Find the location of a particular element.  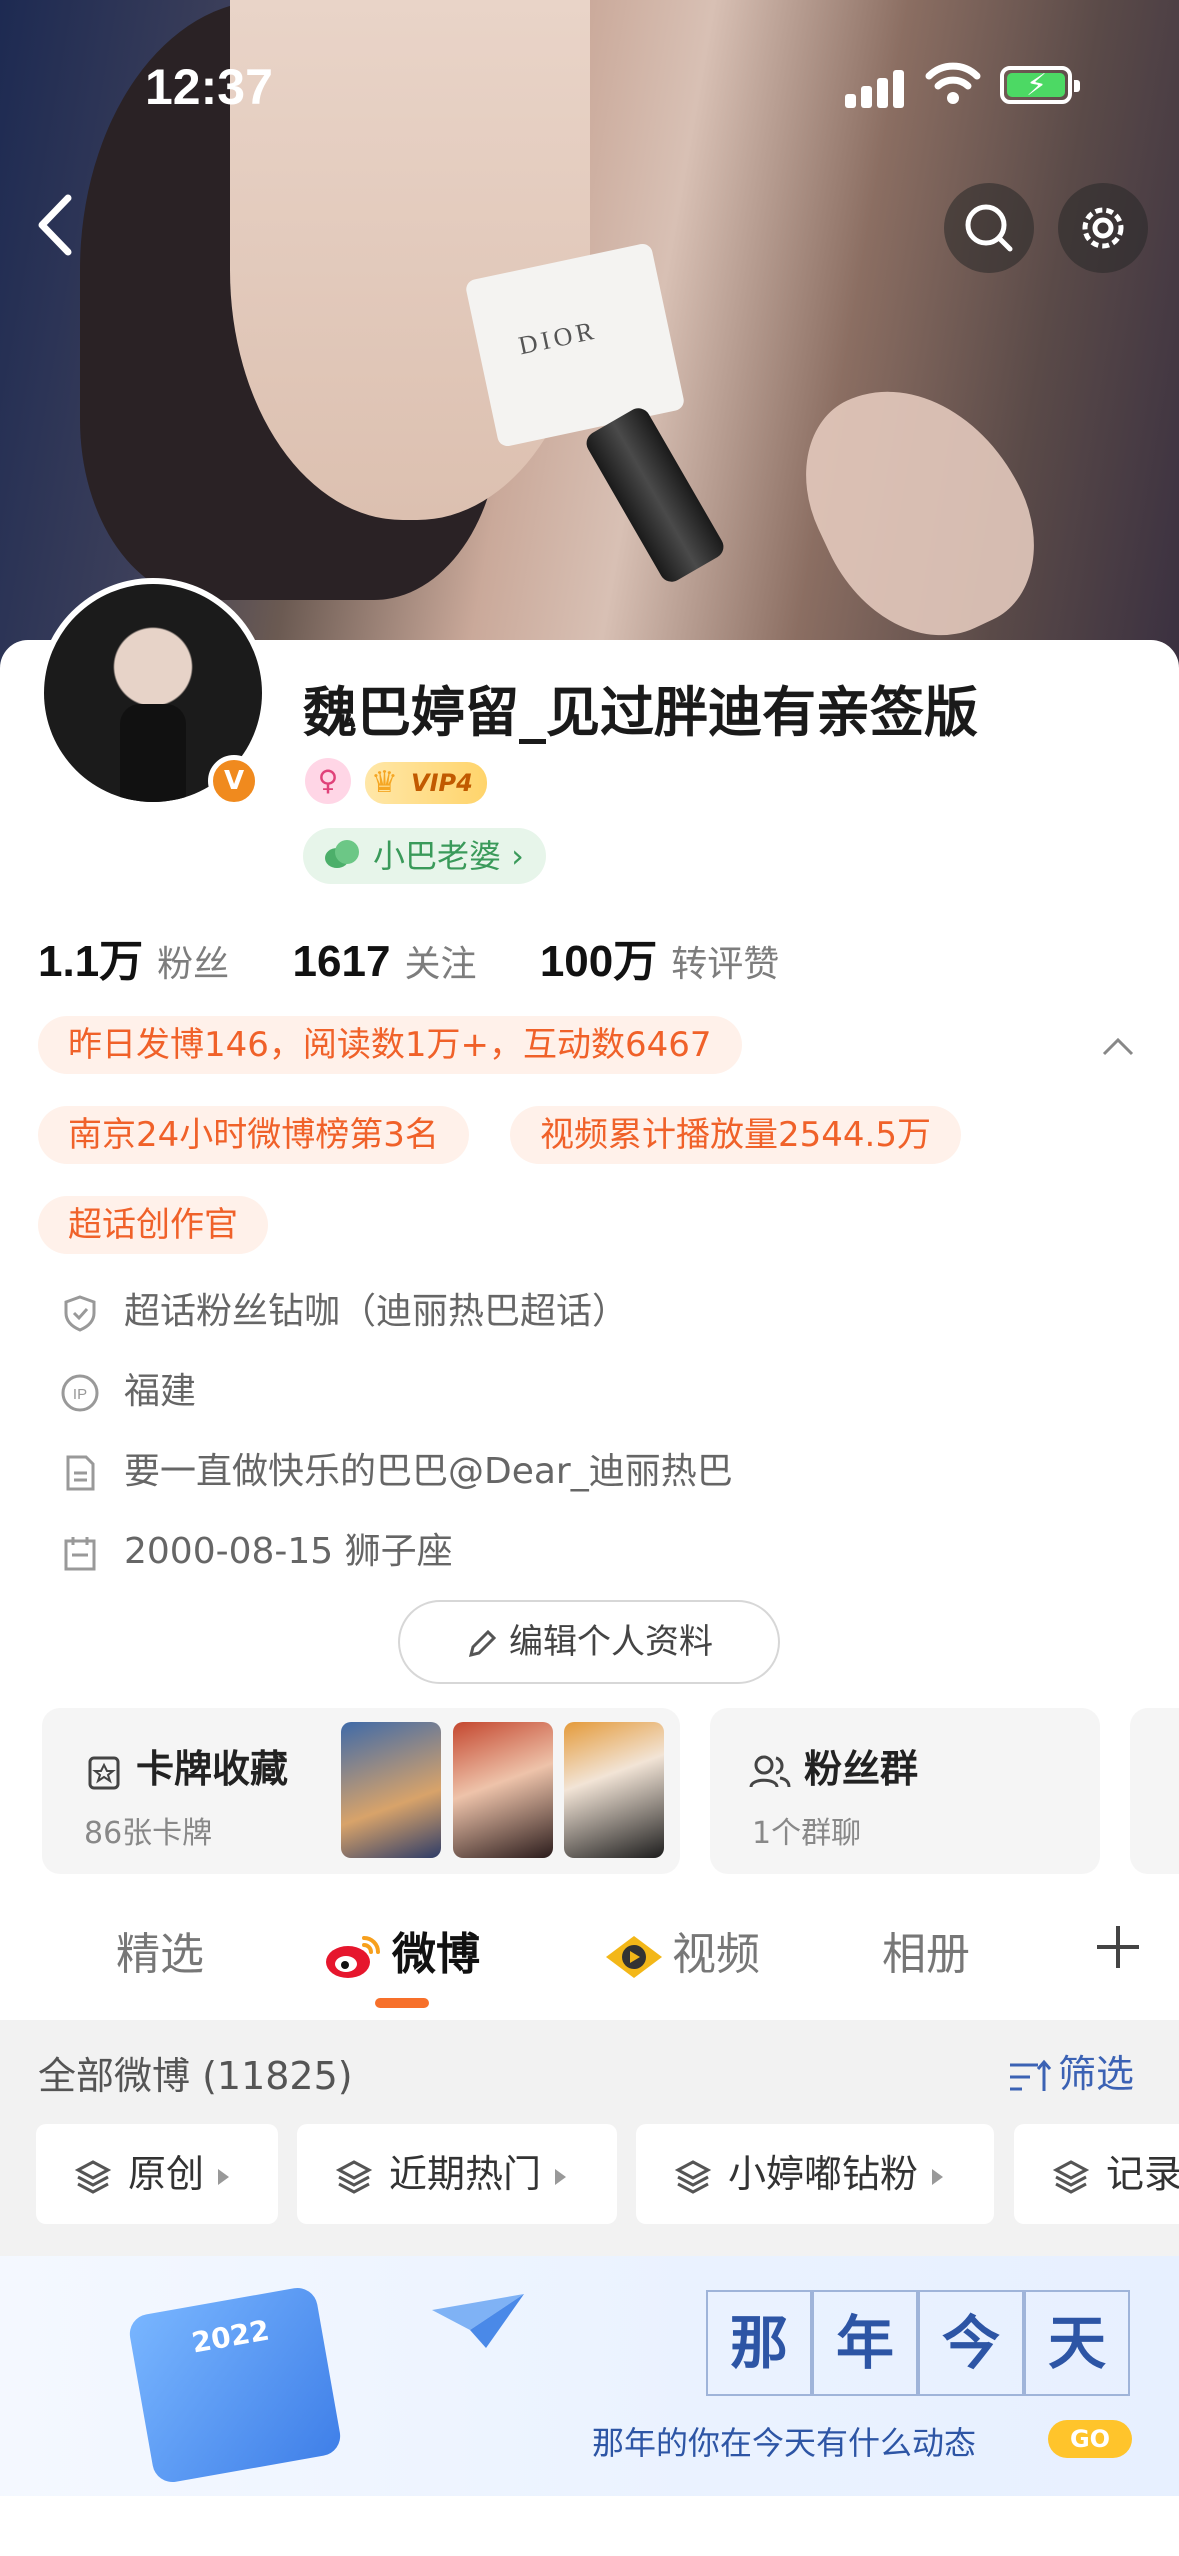

likes-count: 100万 is located at coordinates (598, 961).